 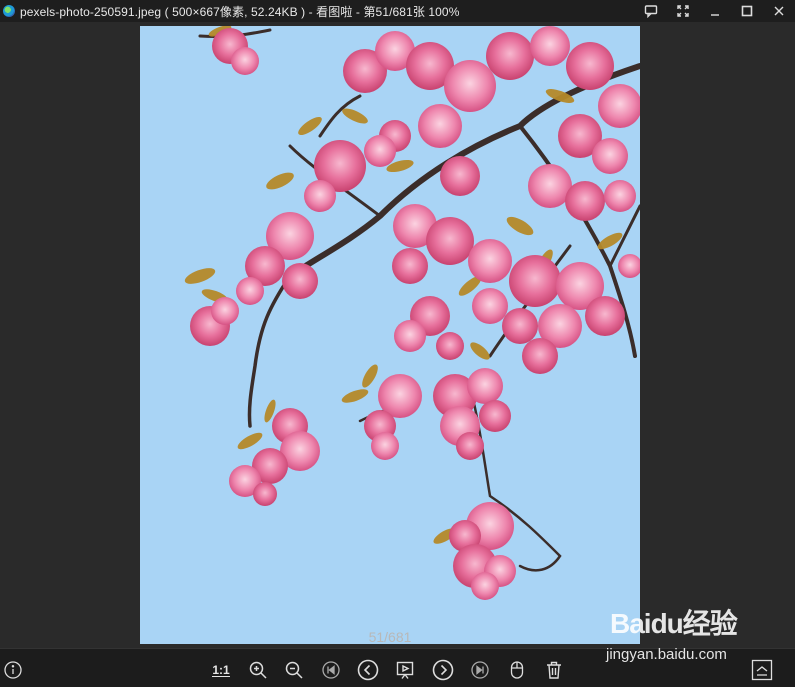 What do you see at coordinates (554, 670) in the screenshot?
I see `delete-icon` at bounding box center [554, 670].